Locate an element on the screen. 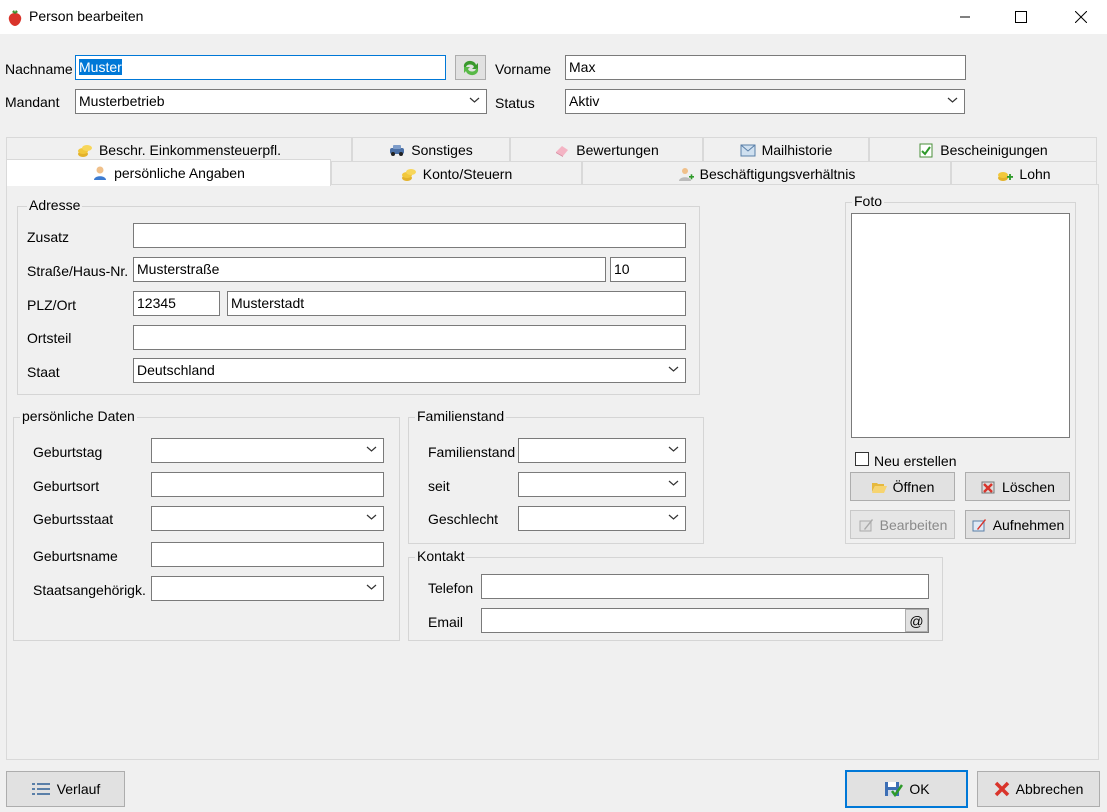  person-add-icon is located at coordinates (686, 174).